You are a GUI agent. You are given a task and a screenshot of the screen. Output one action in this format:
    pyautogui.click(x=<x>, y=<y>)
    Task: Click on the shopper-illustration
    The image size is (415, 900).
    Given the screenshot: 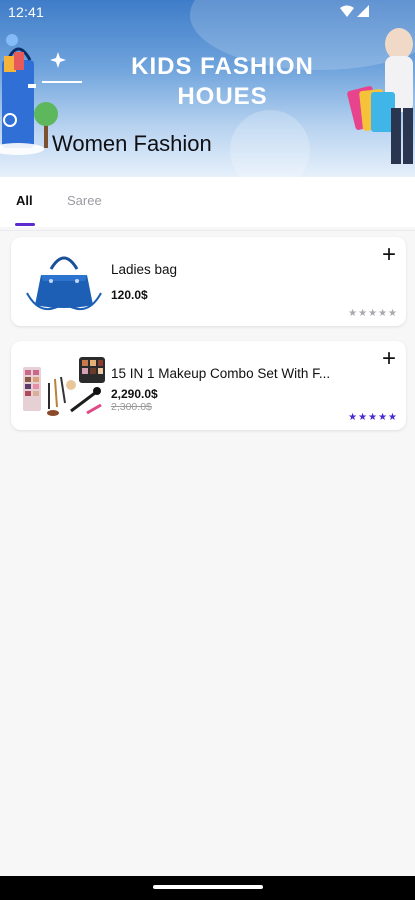 What is the action you would take?
    pyautogui.click(x=380, y=96)
    